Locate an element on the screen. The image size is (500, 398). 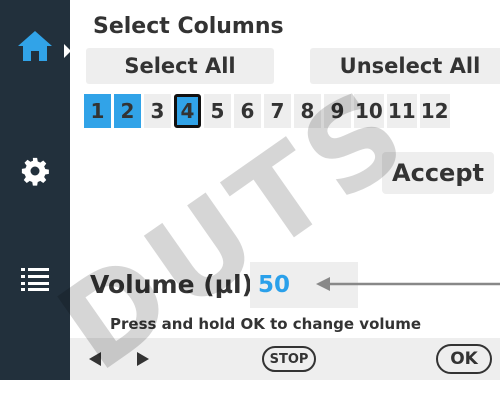
prev-button is located at coordinates (95, 359).